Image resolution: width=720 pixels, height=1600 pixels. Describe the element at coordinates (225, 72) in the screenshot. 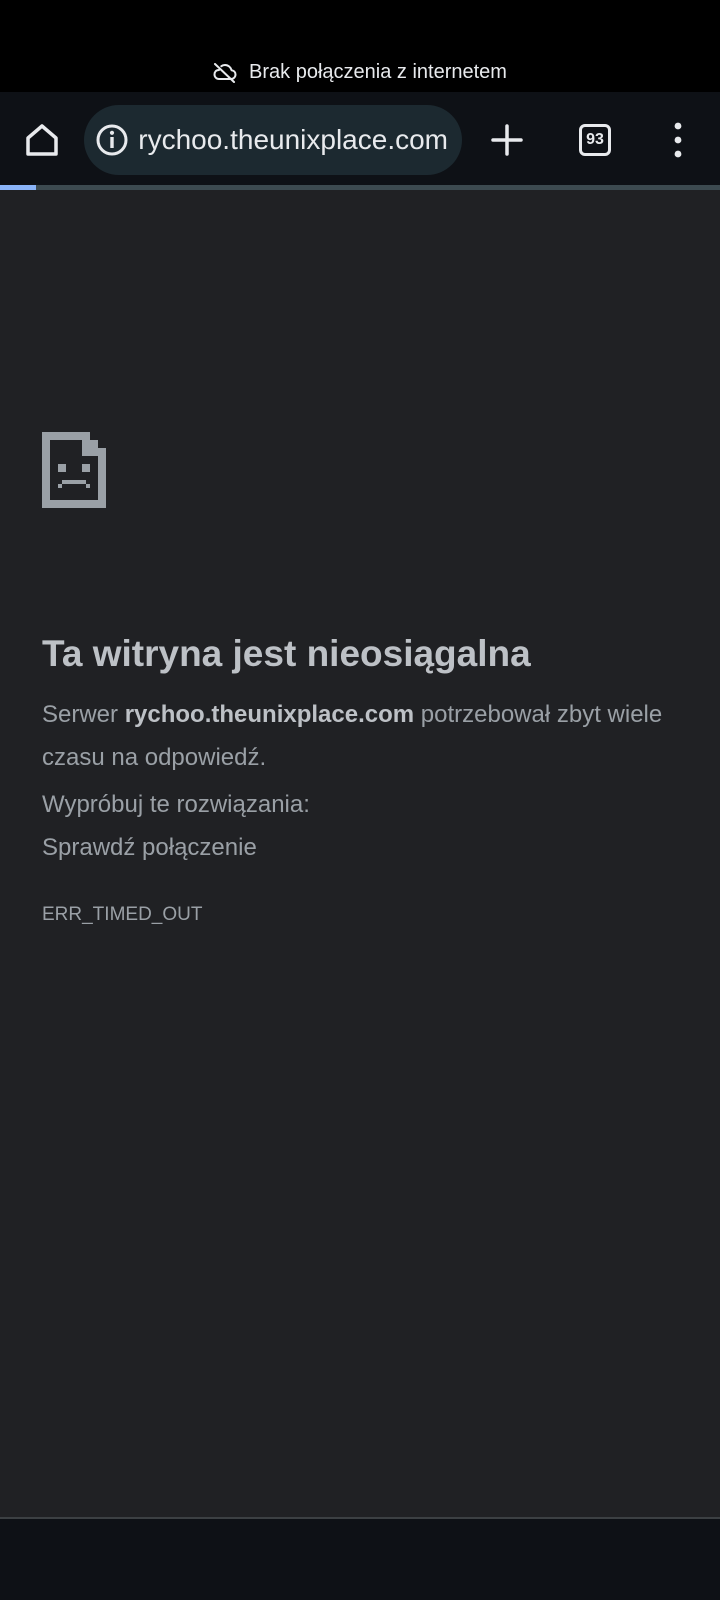

I see `cloud-off-icon` at that location.